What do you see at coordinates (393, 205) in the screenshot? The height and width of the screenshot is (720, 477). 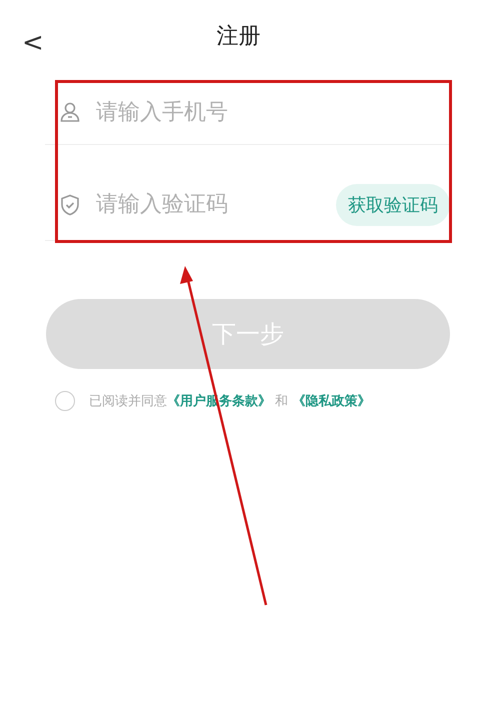 I see `get-code-button: 获取验证码` at bounding box center [393, 205].